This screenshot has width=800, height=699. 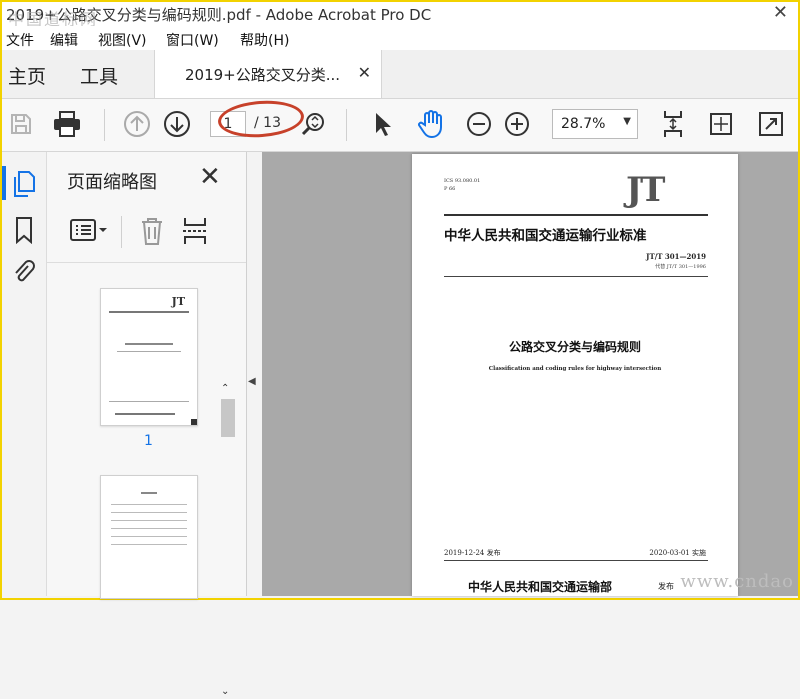 I want to click on tab-document: 2019+公路交叉分类... ✕, so click(x=268, y=74).